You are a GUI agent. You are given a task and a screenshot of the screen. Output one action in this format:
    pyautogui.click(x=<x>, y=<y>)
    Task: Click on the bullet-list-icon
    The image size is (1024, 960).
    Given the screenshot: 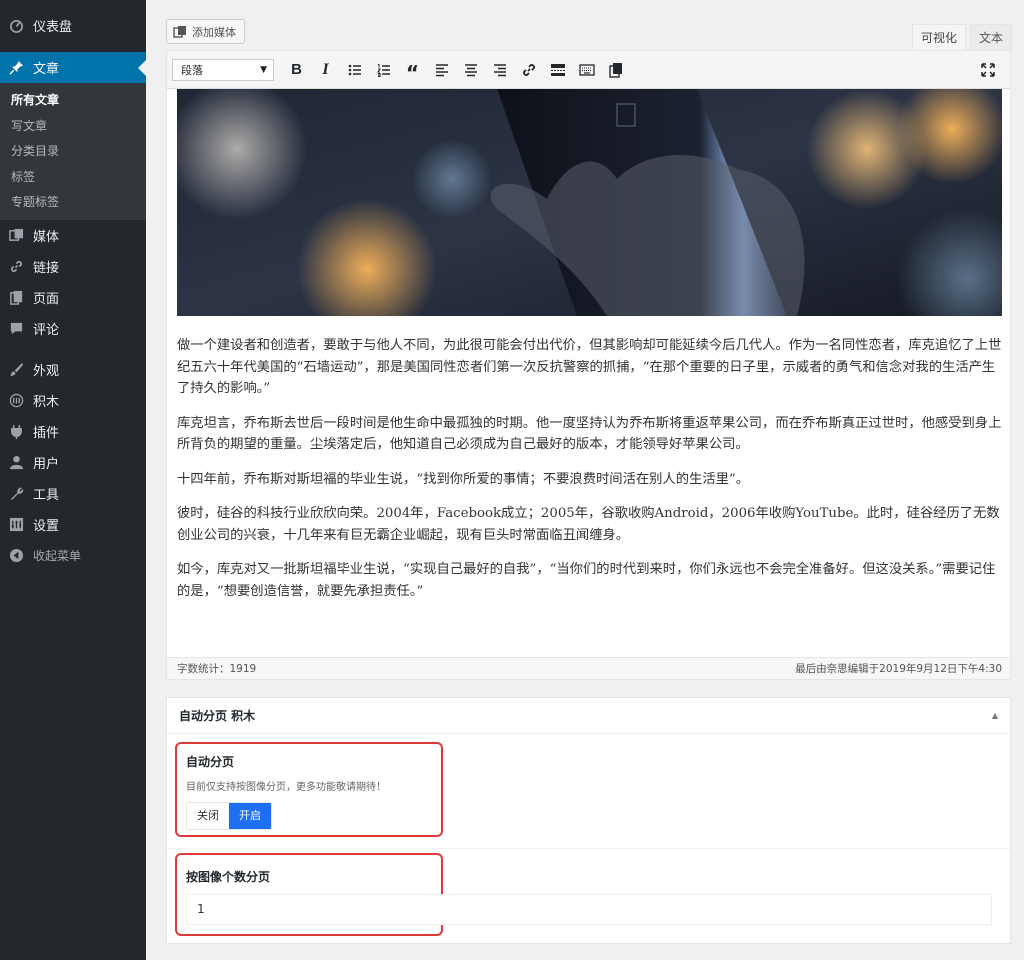 What is the action you would take?
    pyautogui.click(x=354, y=69)
    